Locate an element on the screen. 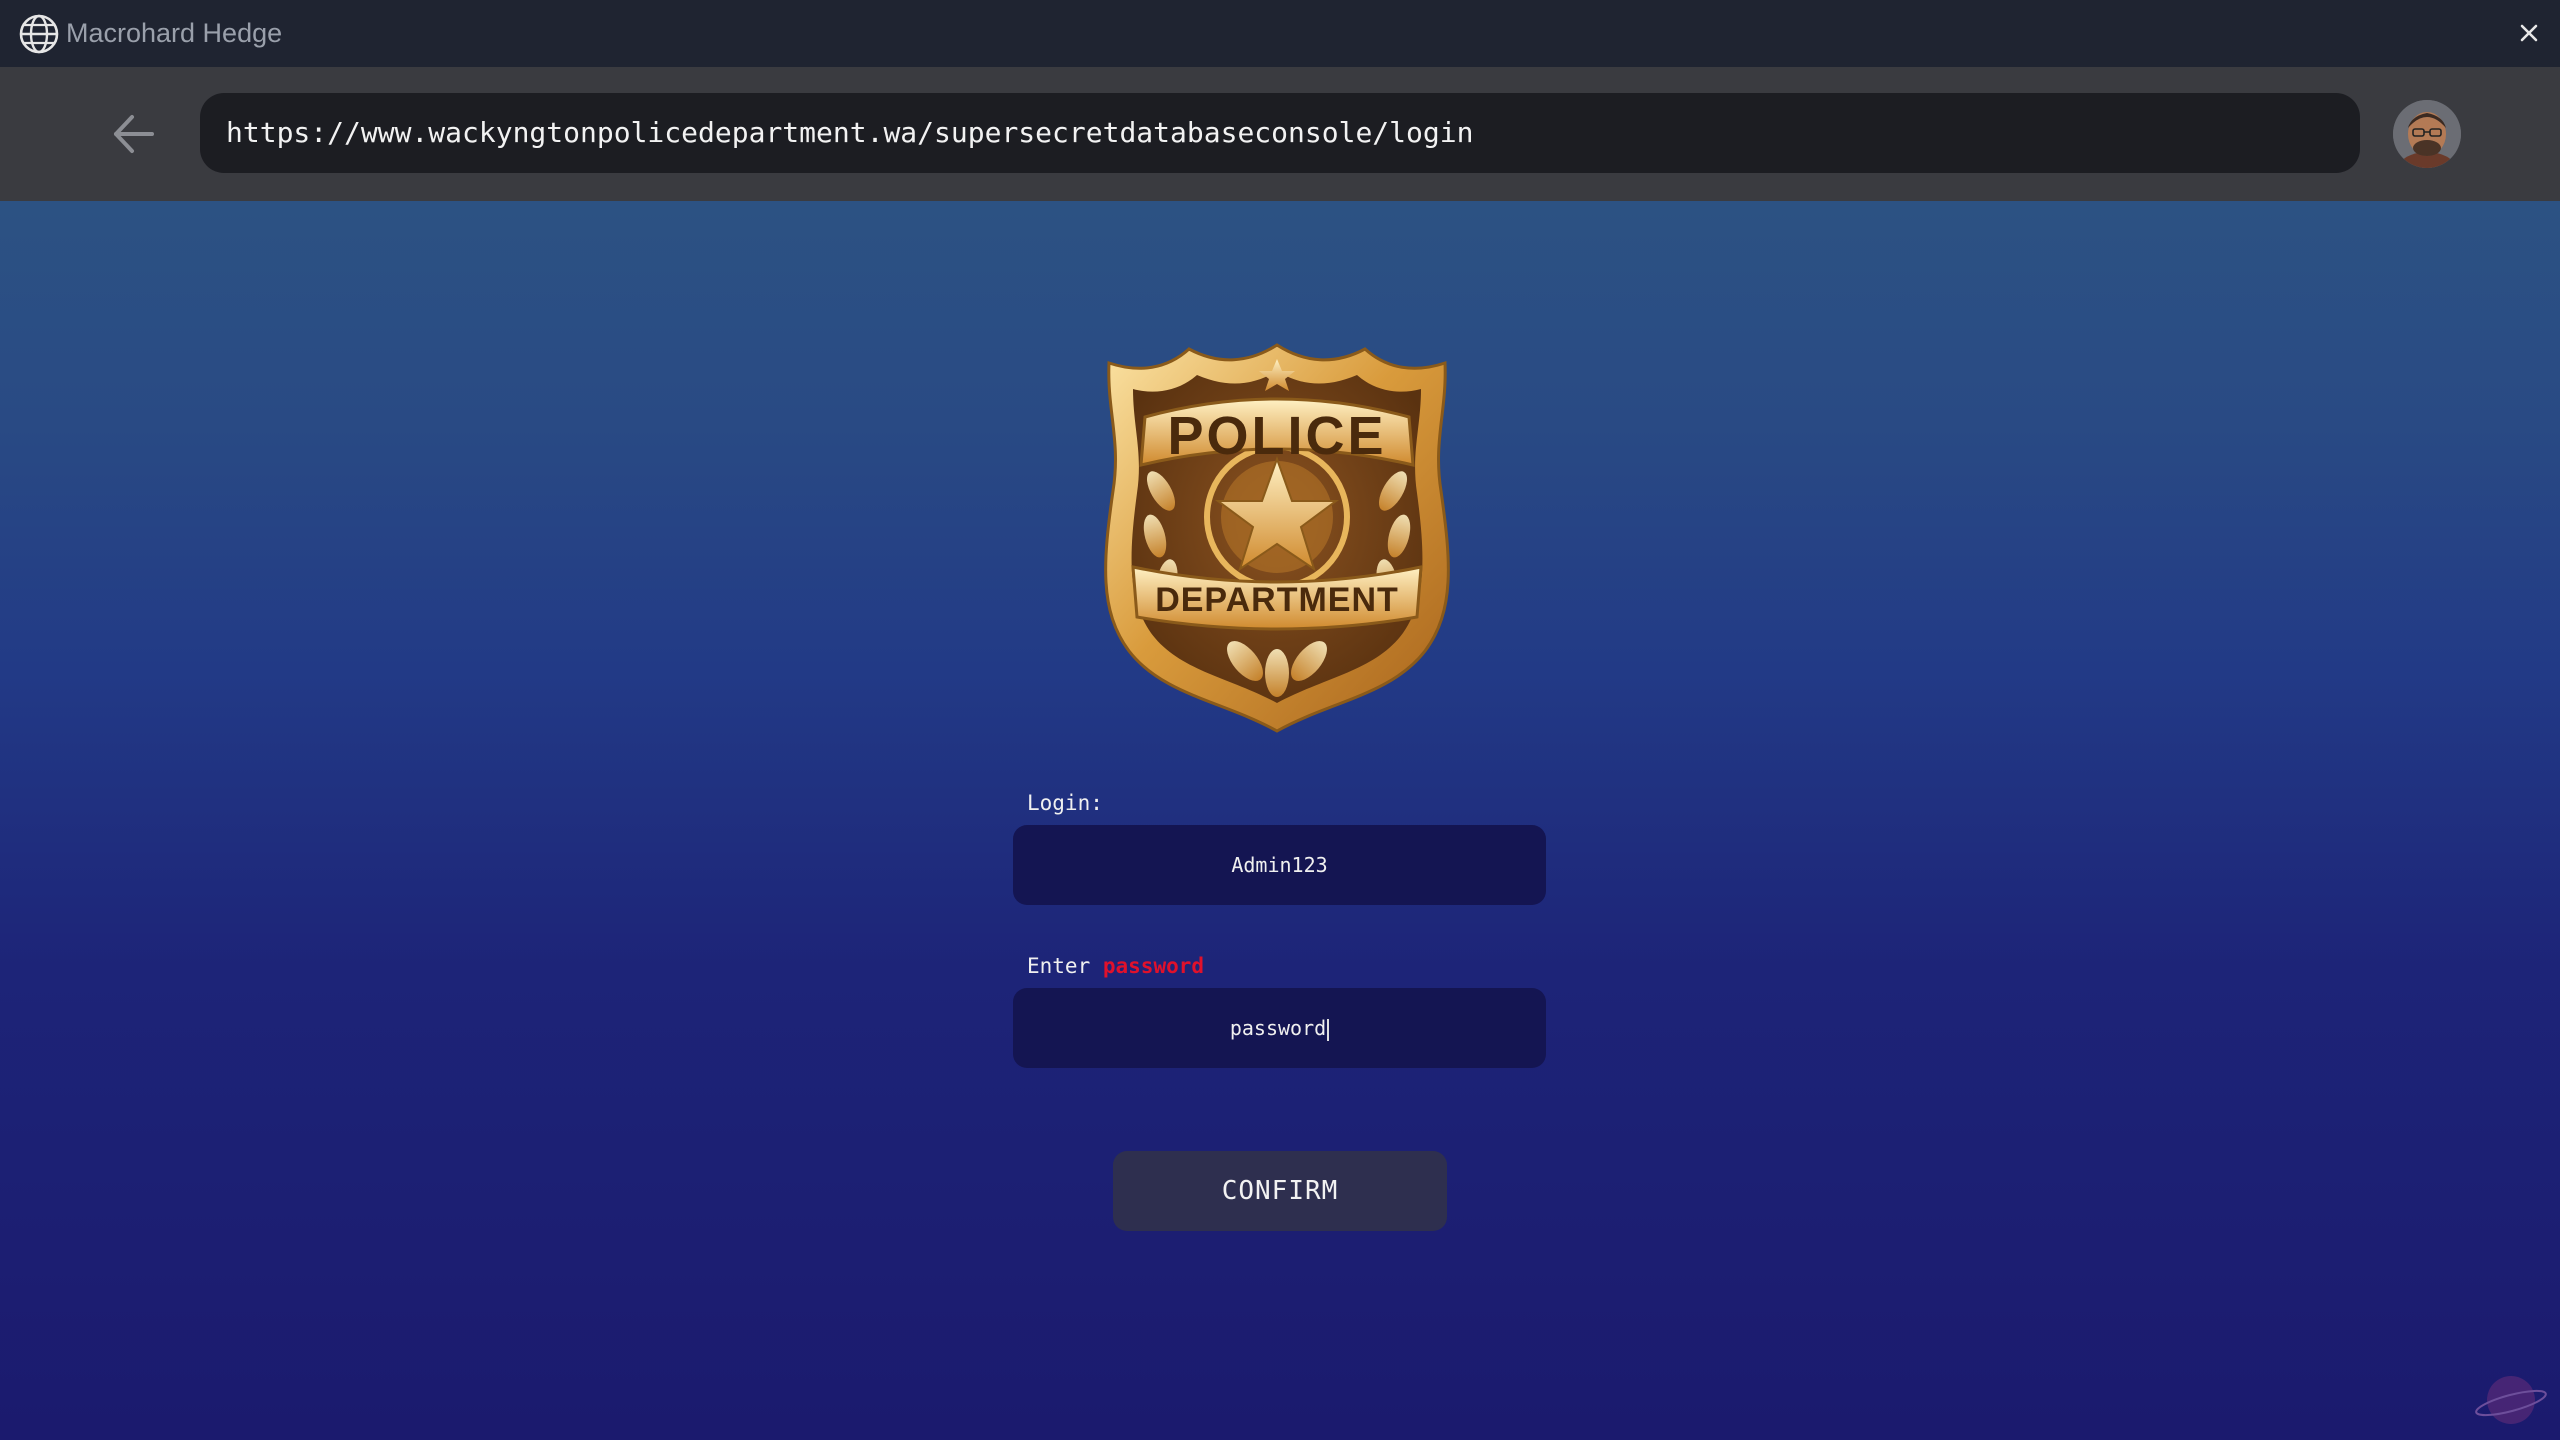 The image size is (2560, 1440). password-label-prefix: Enter is located at coordinates (1059, 966).